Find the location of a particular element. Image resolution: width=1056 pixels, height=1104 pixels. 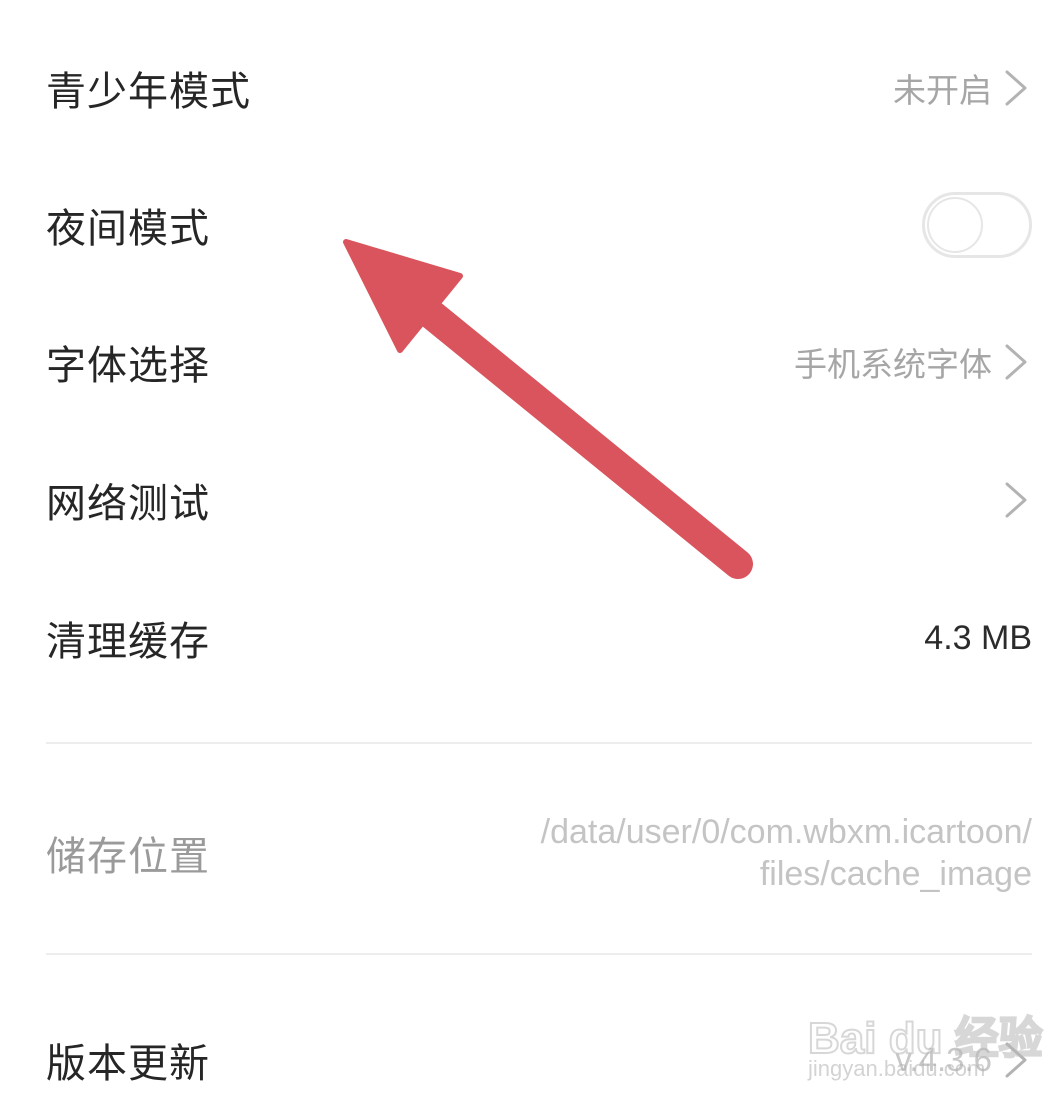

font-label: 字体选择 is located at coordinates (128, 366).